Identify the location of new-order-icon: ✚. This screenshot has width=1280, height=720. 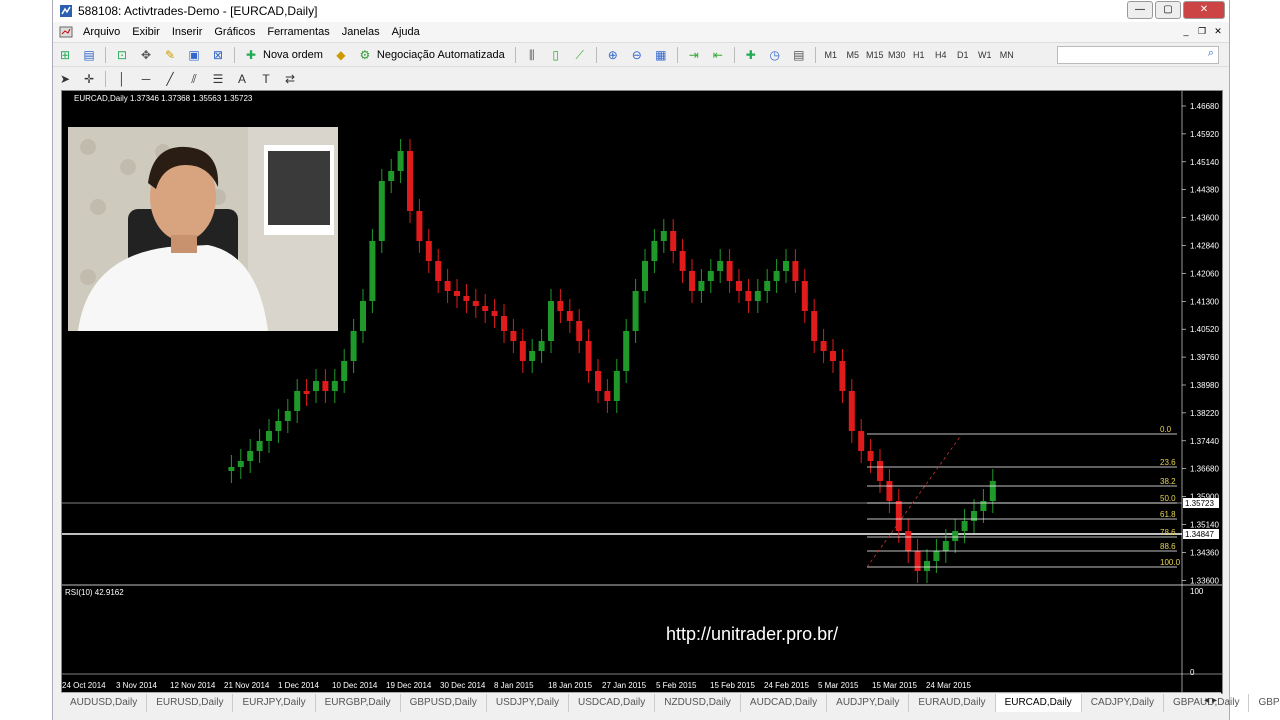
(251, 55).